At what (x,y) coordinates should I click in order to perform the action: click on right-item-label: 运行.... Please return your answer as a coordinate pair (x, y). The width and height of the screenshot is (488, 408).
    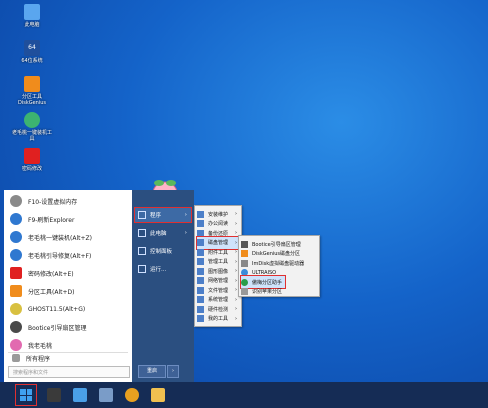
    Looking at the image, I should click on (158, 270).